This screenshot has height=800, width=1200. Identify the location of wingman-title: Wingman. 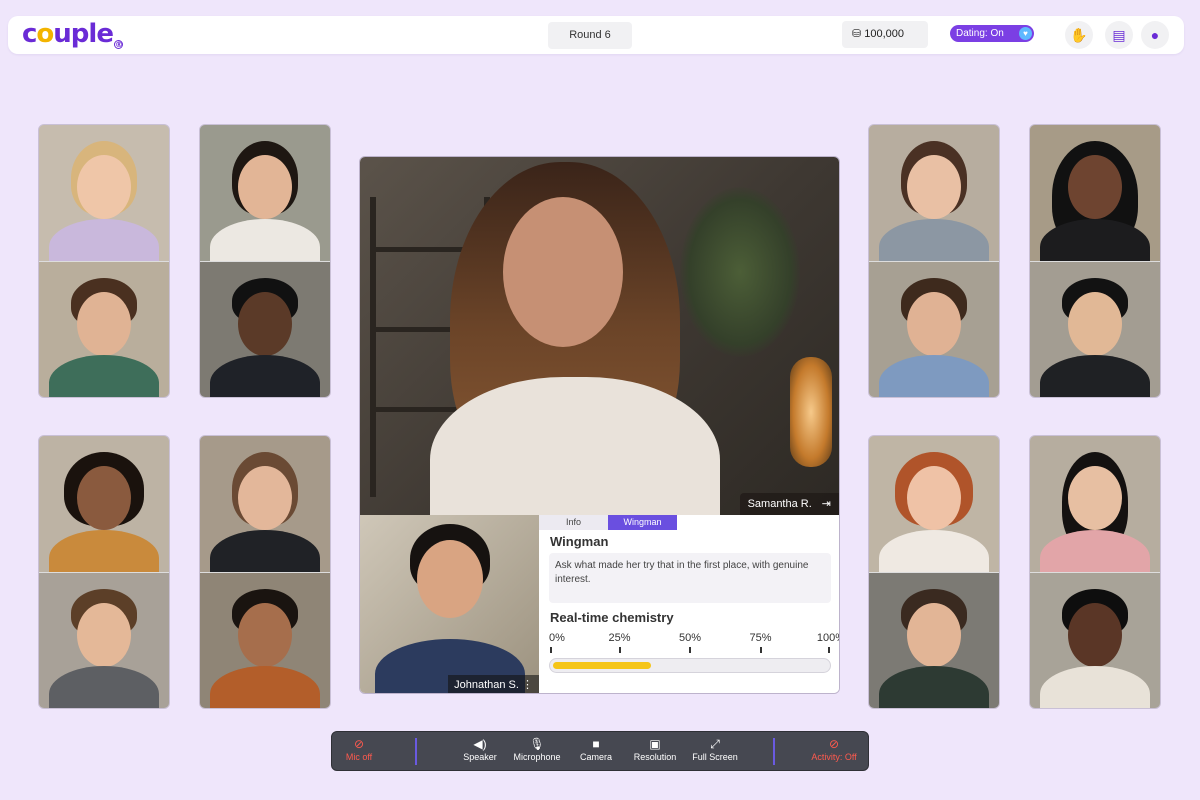
(579, 541).